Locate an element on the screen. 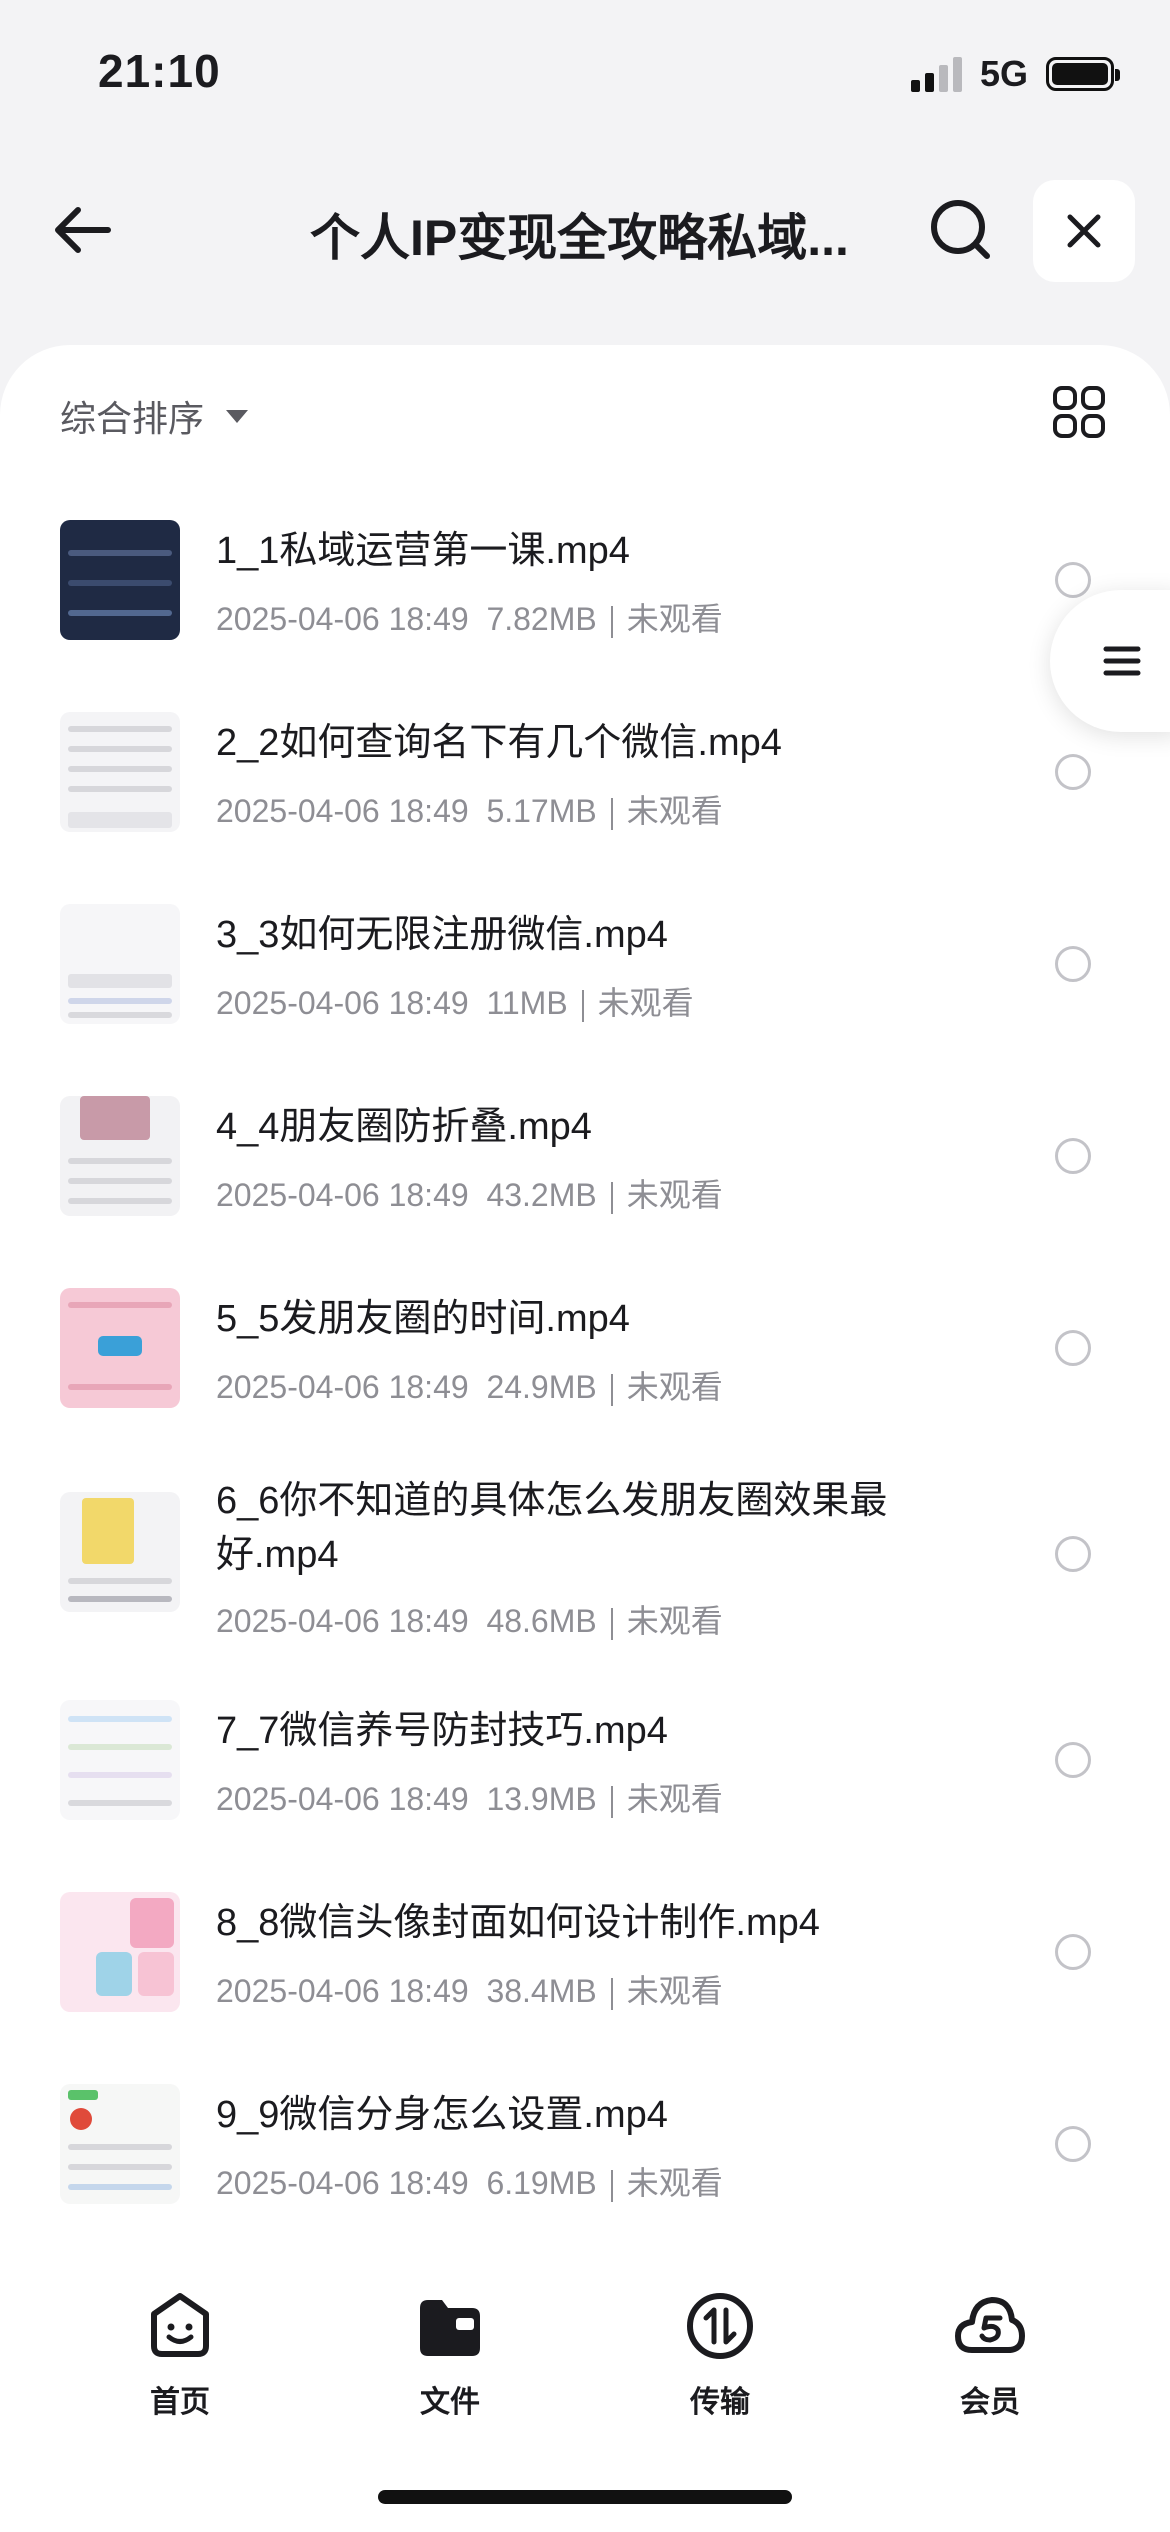 This screenshot has width=1170, height=2532. grid-view-button is located at coordinates (1079, 412).